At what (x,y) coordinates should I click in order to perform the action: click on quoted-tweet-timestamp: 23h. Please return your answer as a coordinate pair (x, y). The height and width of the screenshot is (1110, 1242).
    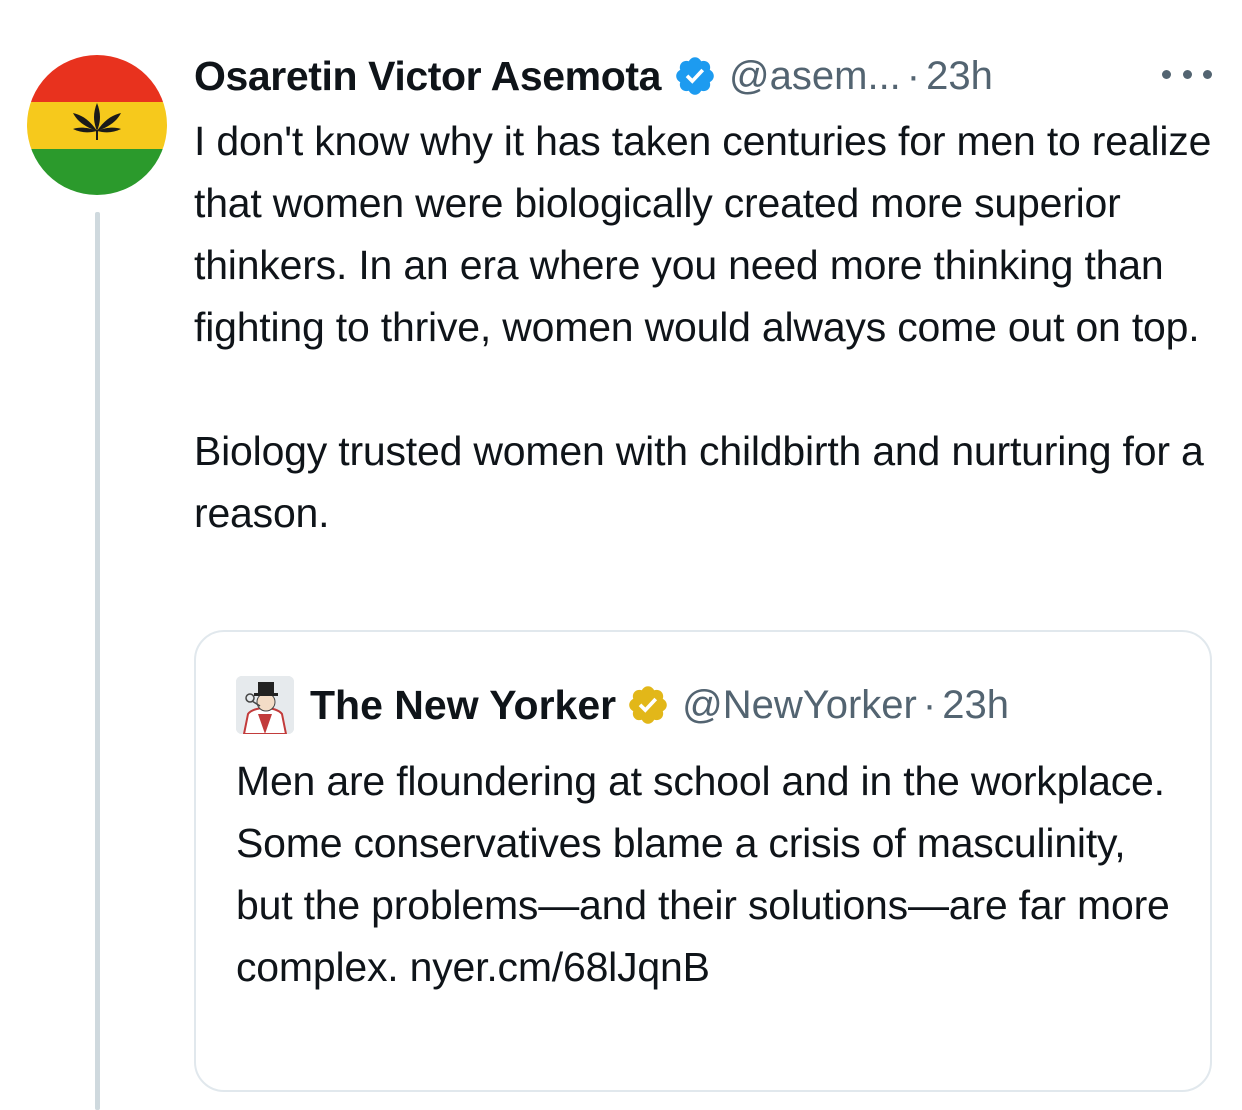
    Looking at the image, I should click on (975, 705).